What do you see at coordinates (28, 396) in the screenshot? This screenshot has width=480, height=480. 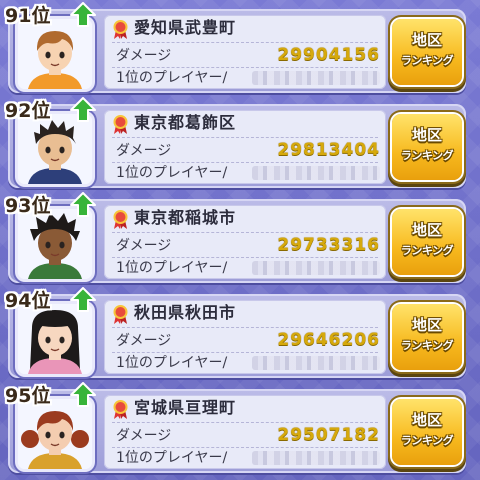 I see `rank-number: 95位` at bounding box center [28, 396].